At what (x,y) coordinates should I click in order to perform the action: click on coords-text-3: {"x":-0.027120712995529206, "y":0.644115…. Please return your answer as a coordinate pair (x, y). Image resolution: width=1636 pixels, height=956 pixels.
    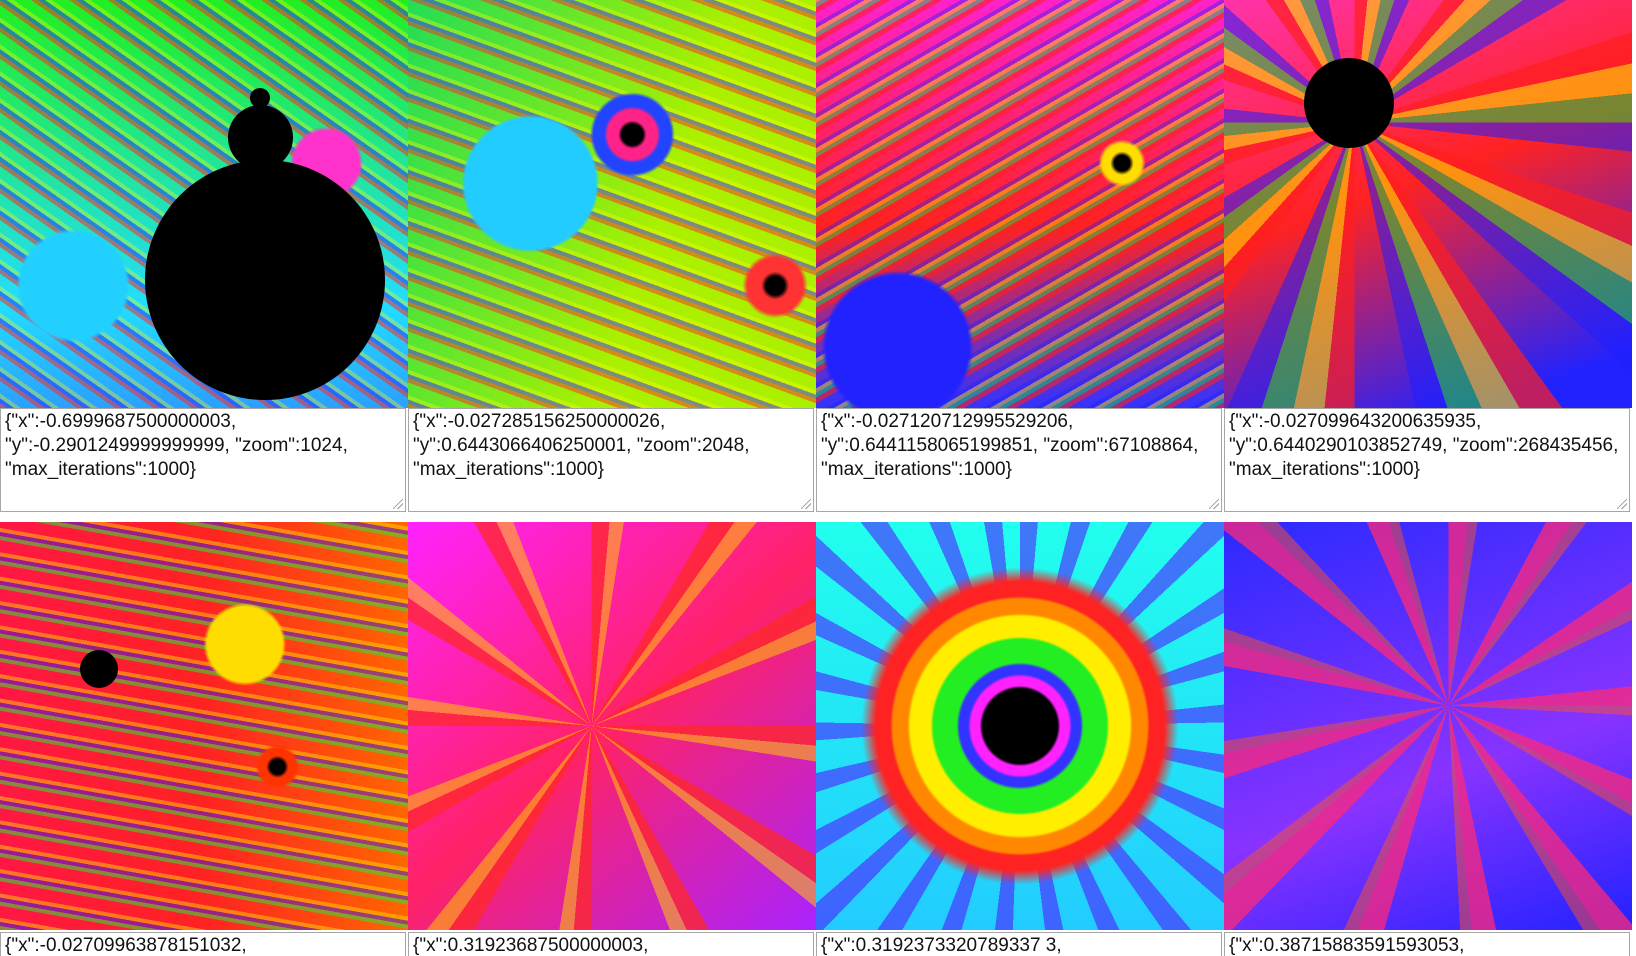
    Looking at the image, I should click on (1010, 445).